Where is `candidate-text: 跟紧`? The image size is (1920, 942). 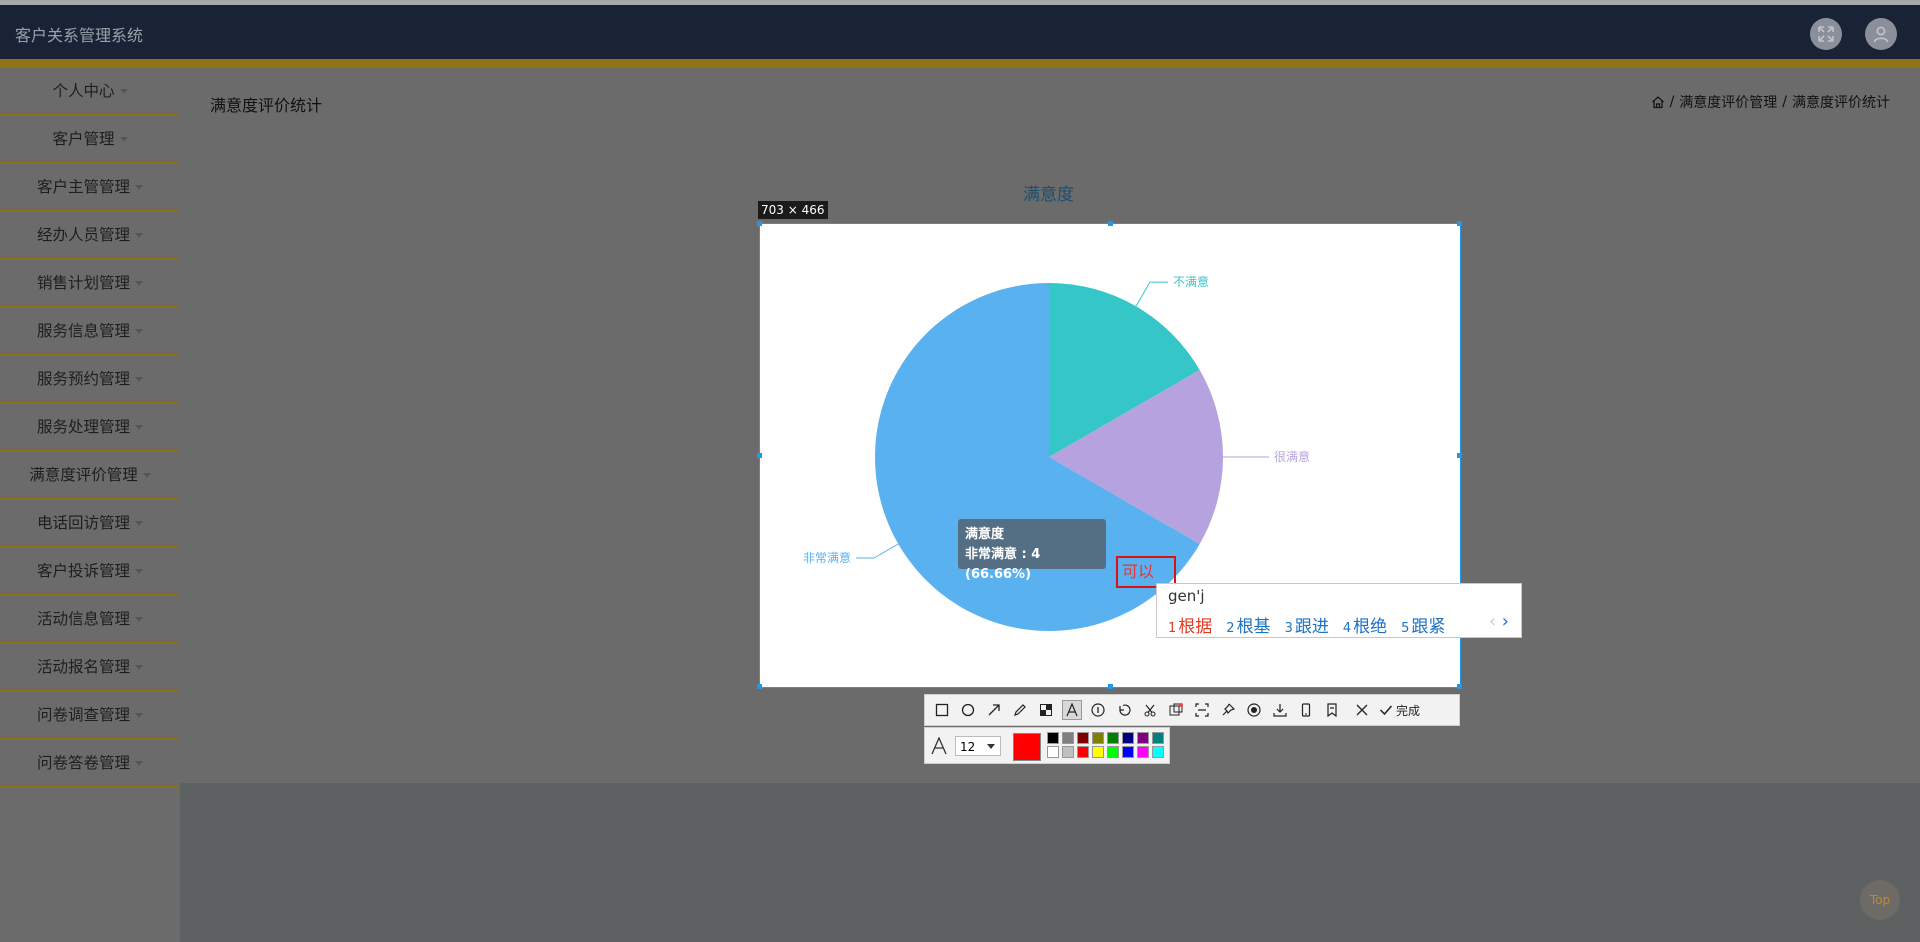
candidate-text: 跟紧 is located at coordinates (1428, 627).